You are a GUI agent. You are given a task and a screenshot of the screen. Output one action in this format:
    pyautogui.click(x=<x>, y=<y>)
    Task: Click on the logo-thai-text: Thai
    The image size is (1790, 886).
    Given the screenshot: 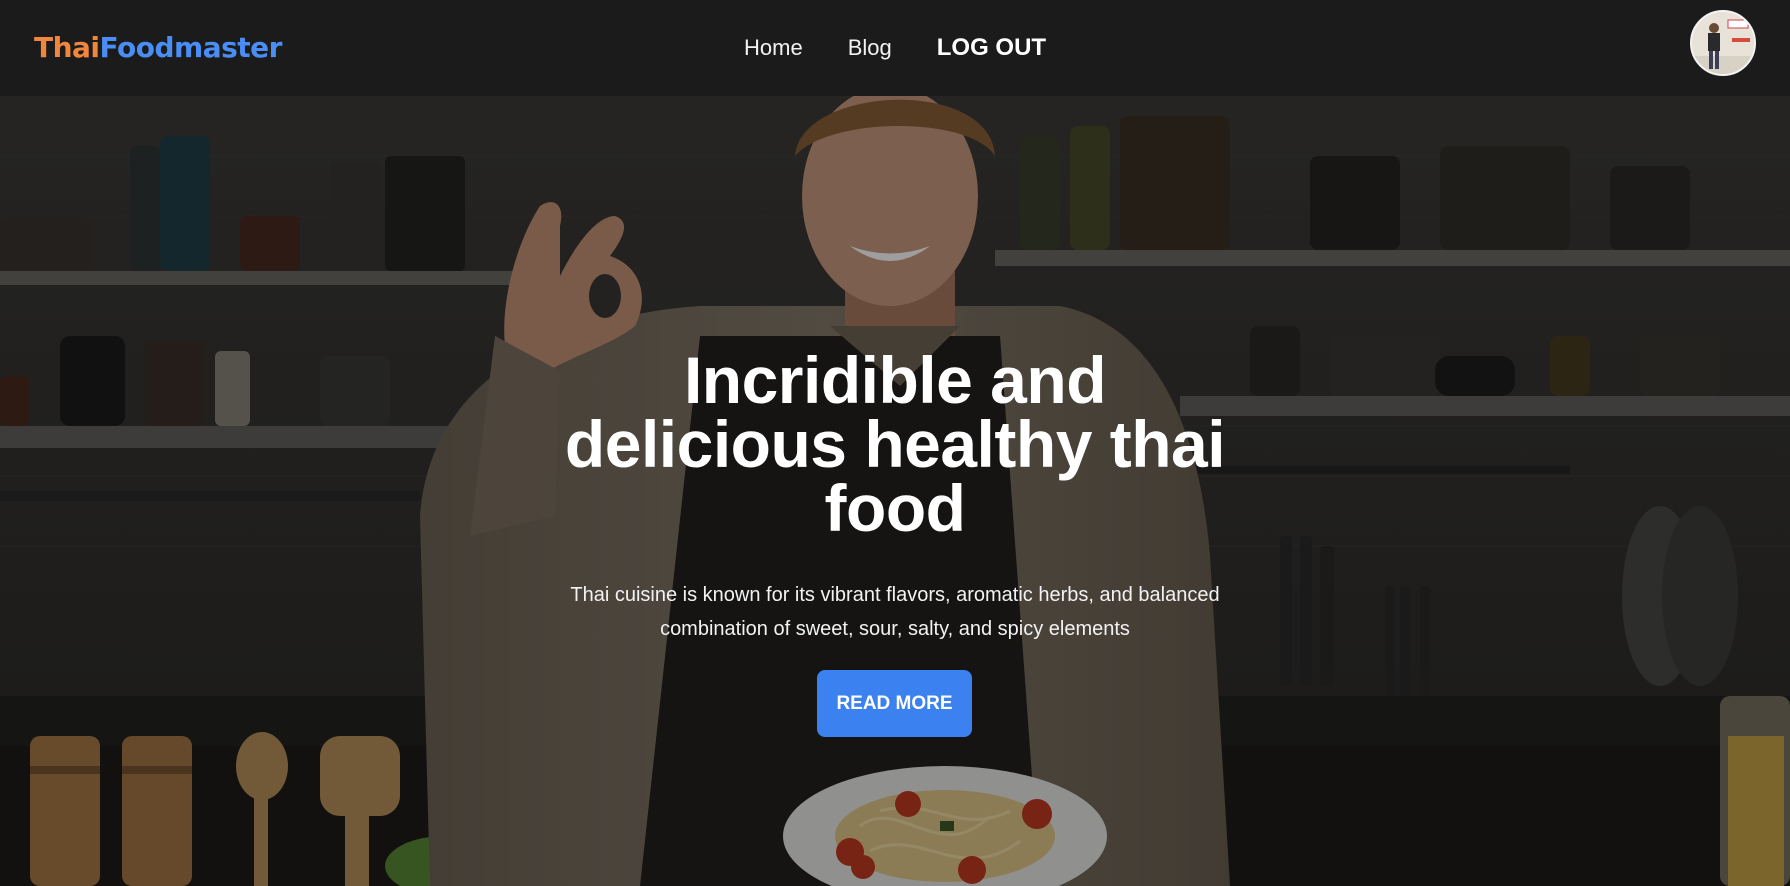 What is the action you would take?
    pyautogui.click(x=67, y=47)
    